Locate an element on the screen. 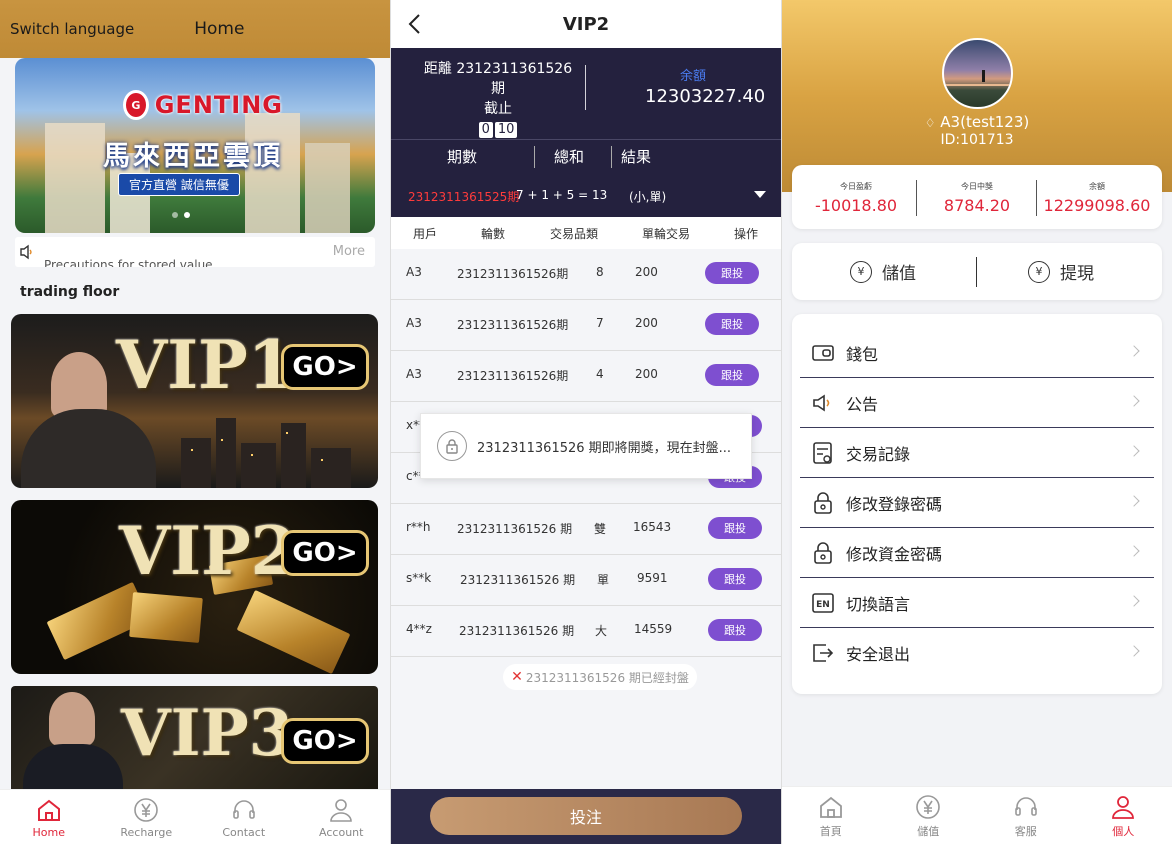 The height and width of the screenshot is (844, 1172). tab-deposit: 儲值 is located at coordinates (929, 815).